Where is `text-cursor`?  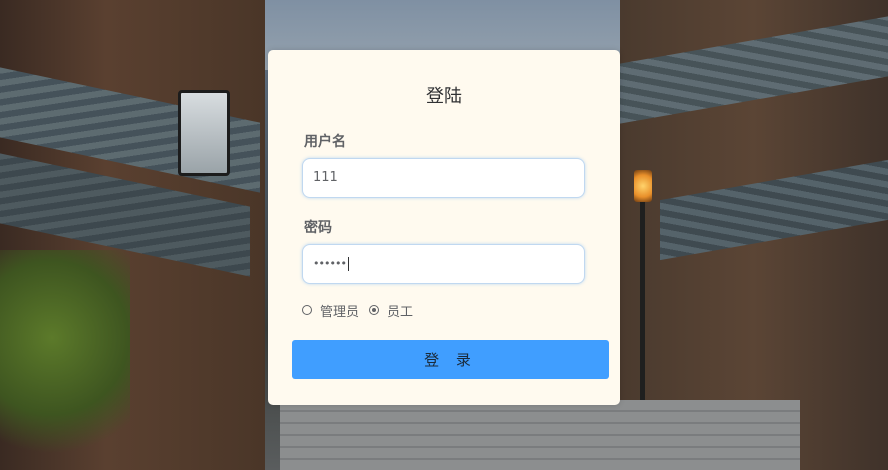 text-cursor is located at coordinates (348, 264).